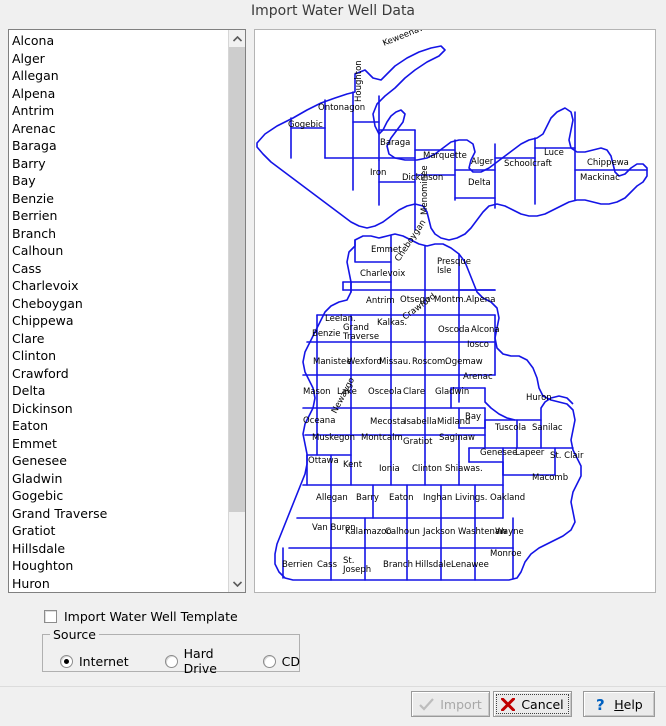 This screenshot has height=726, width=666. What do you see at coordinates (120, 409) in the screenshot?
I see `list-item: Dickinson` at bounding box center [120, 409].